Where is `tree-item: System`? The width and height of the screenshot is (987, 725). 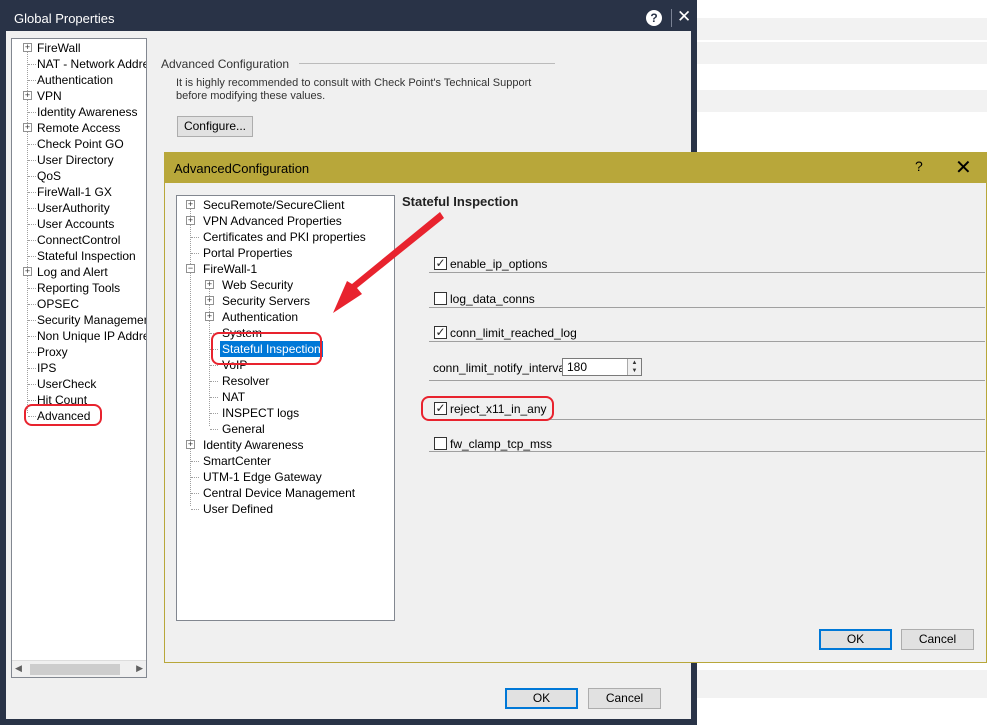
tree-item: System is located at coordinates (285, 333).